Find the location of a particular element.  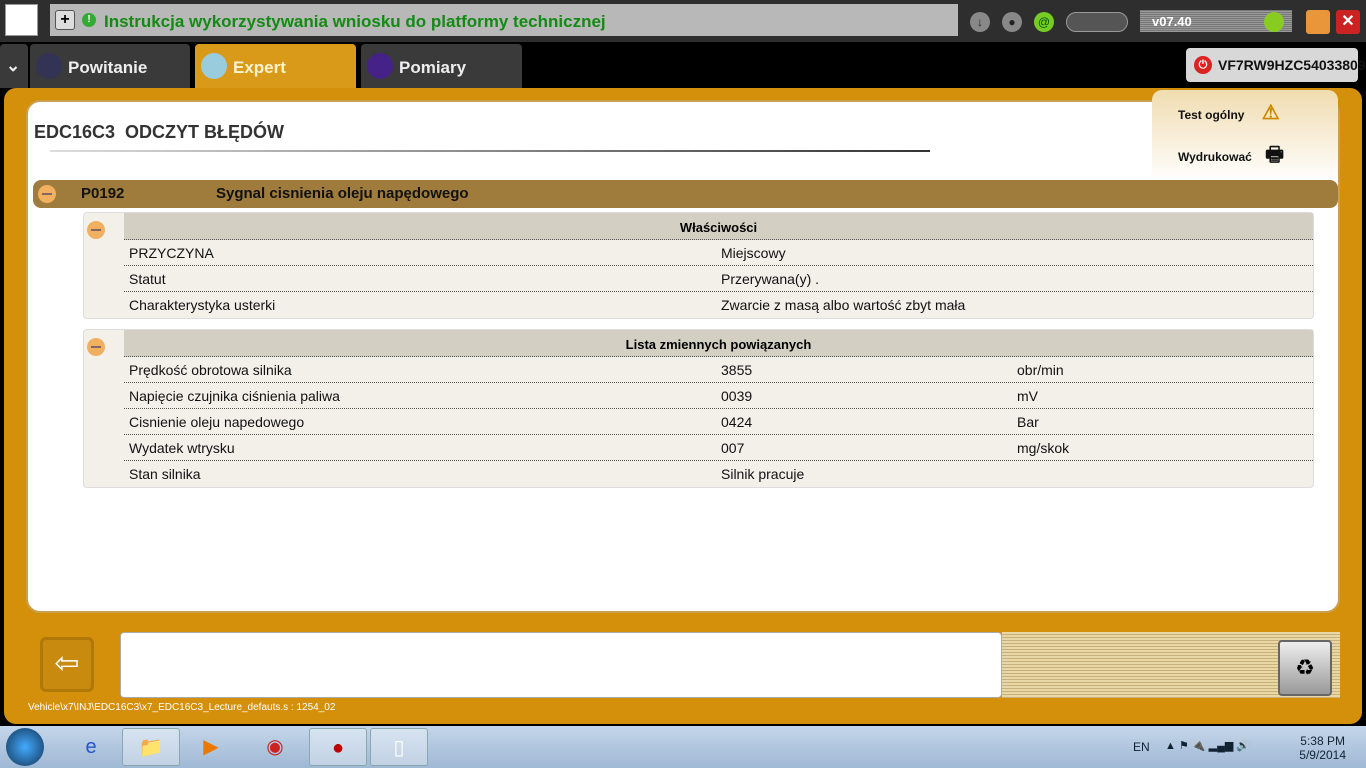

chevron-down-icon: ⌄ is located at coordinates (14, 66).